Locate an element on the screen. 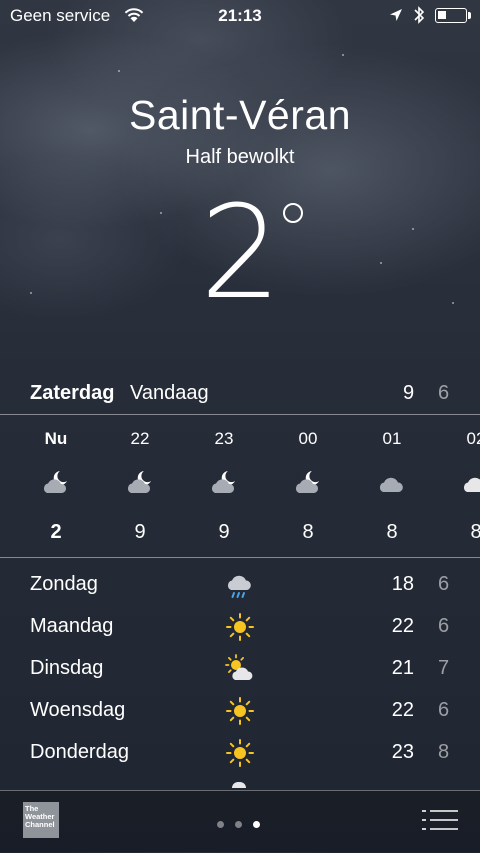 The width and height of the screenshot is (480, 853). day-name: Maandag is located at coordinates (72, 626).